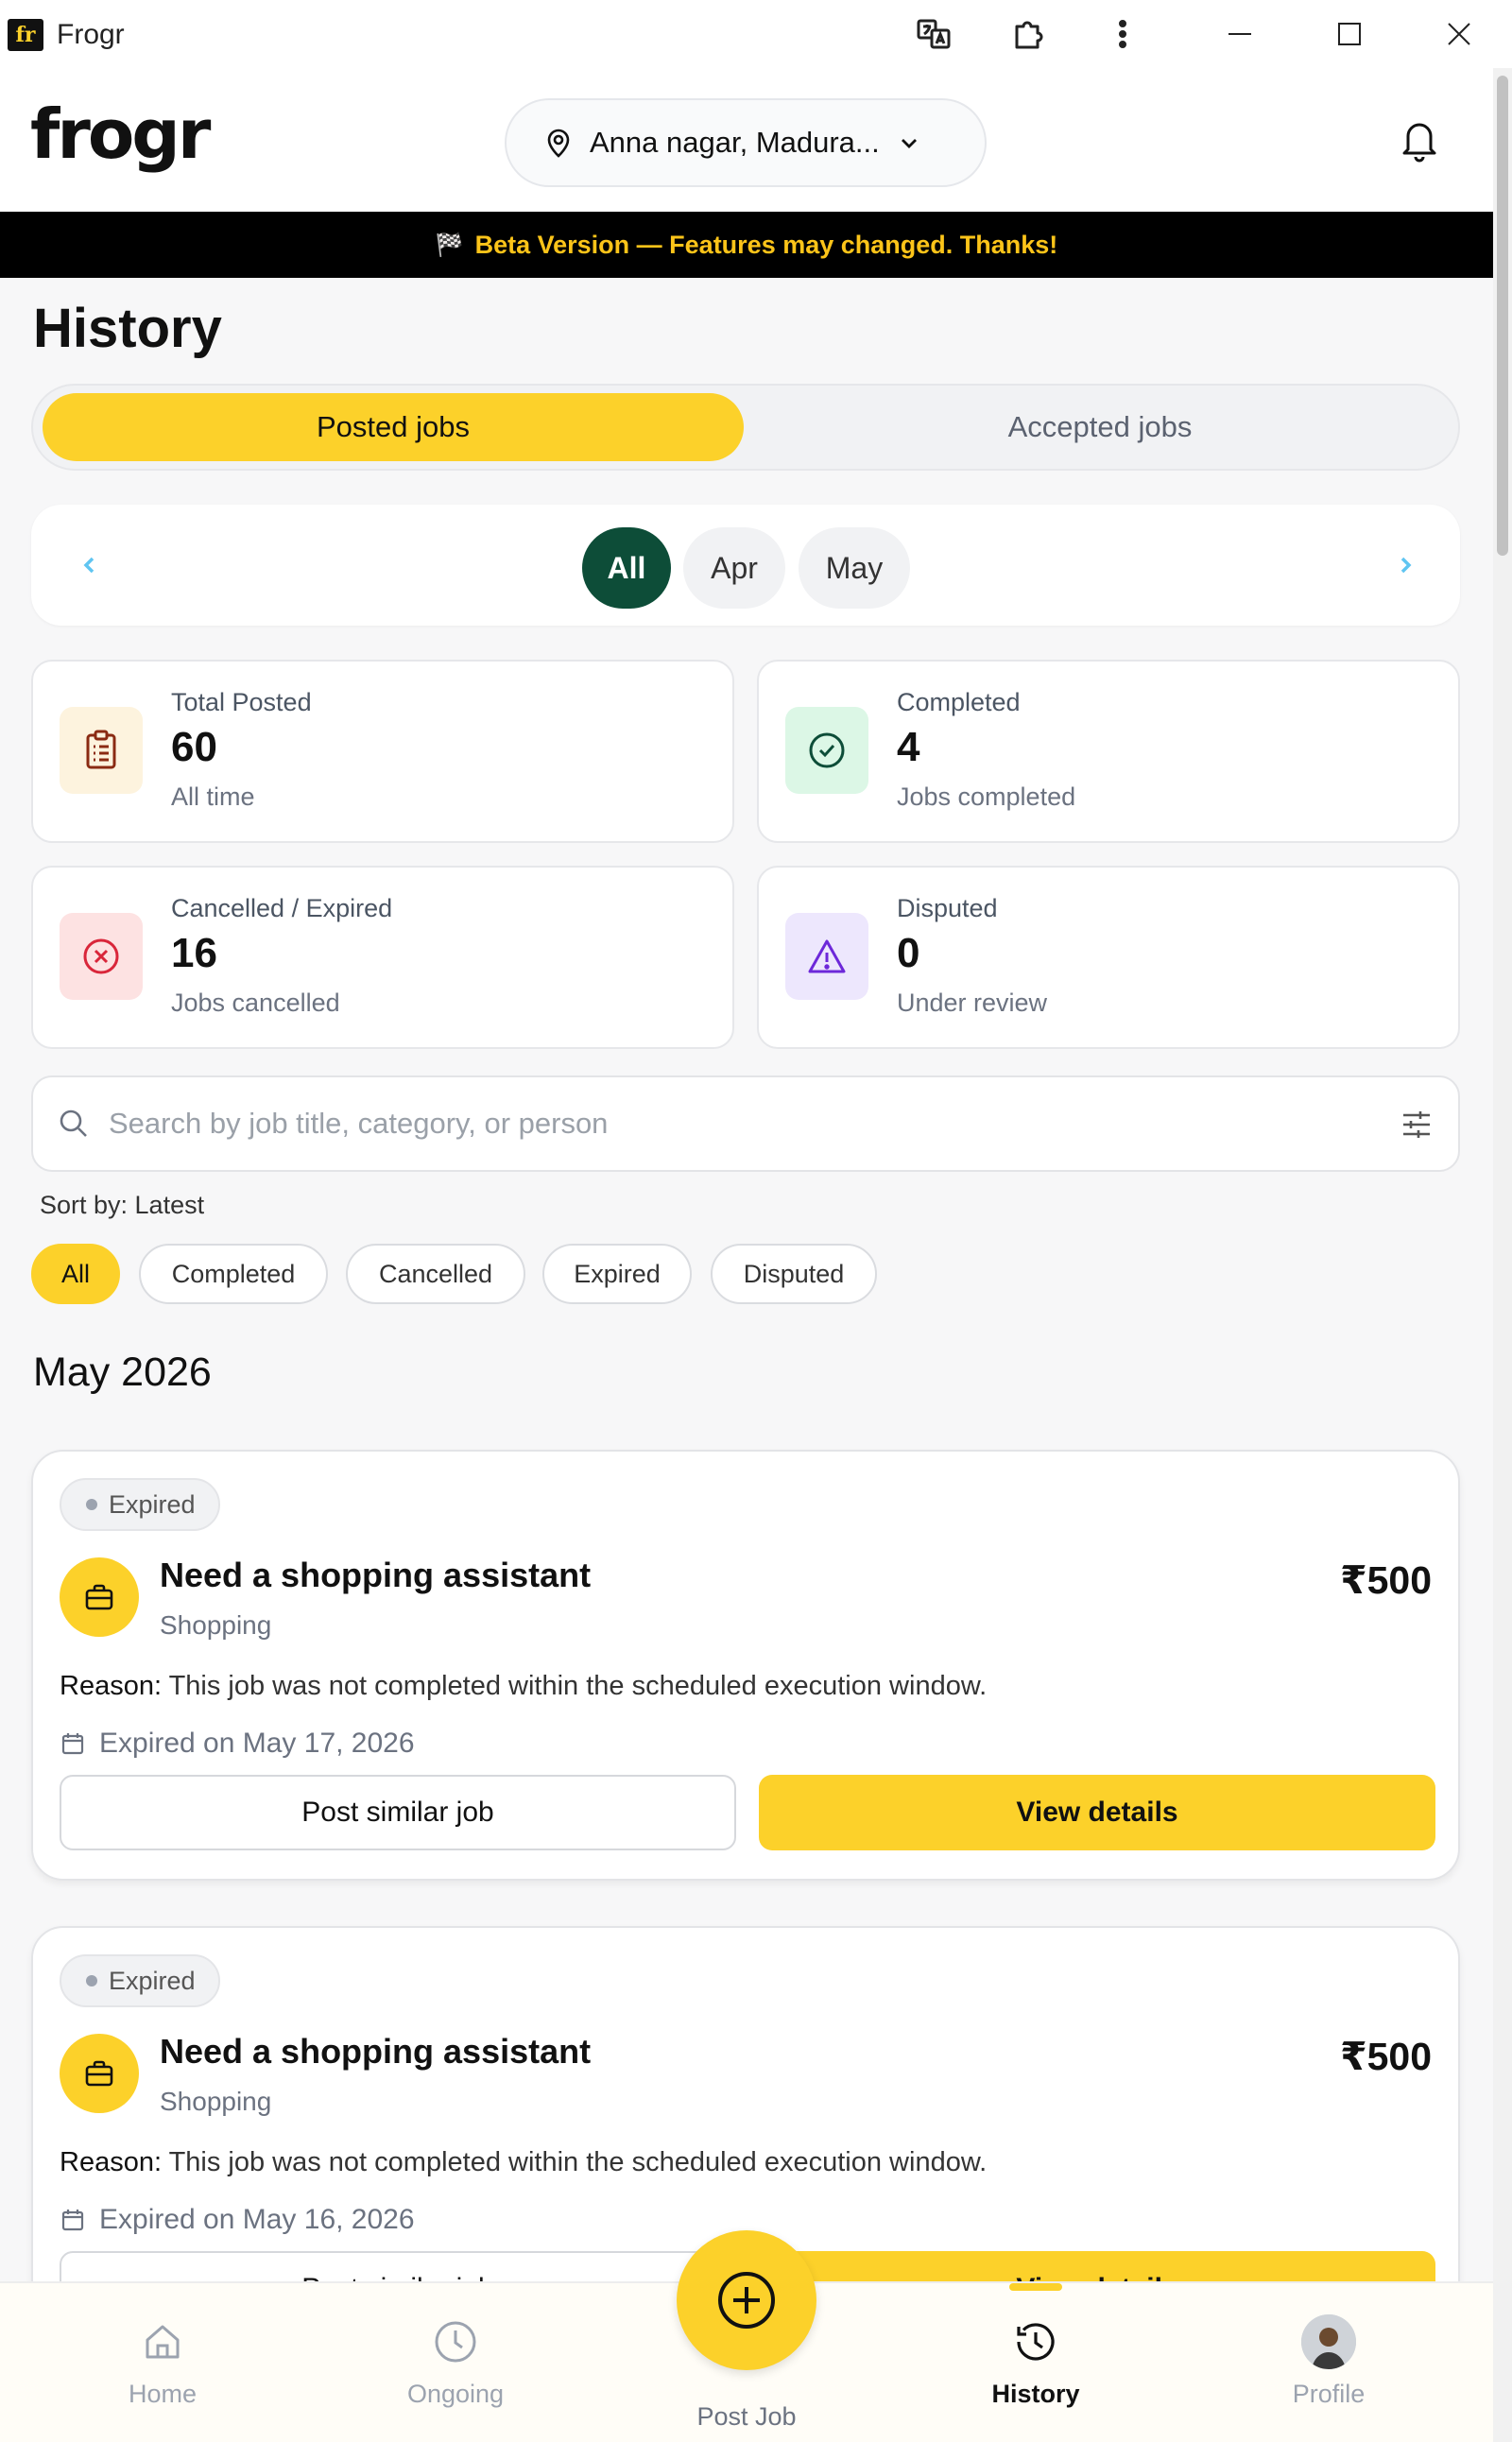 The height and width of the screenshot is (2442, 1512). I want to click on nav-history: History, so click(1035, 2363).